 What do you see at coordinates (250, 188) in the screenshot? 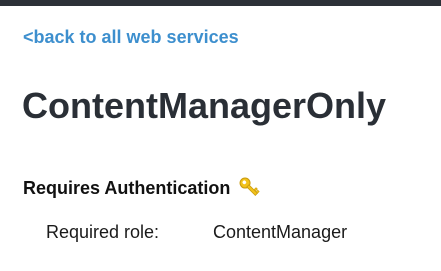
I see `key-icon` at bounding box center [250, 188].